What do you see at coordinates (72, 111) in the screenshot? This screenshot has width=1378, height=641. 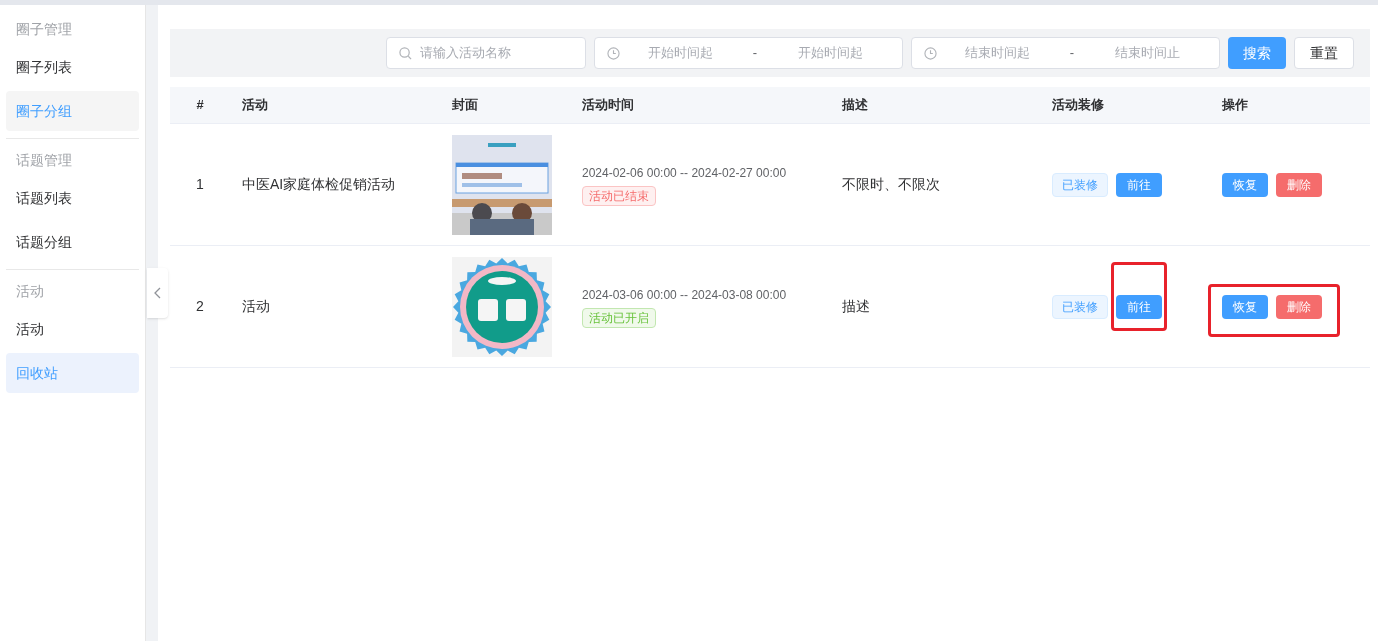 I see `sidebar-item: 圈子分组` at bounding box center [72, 111].